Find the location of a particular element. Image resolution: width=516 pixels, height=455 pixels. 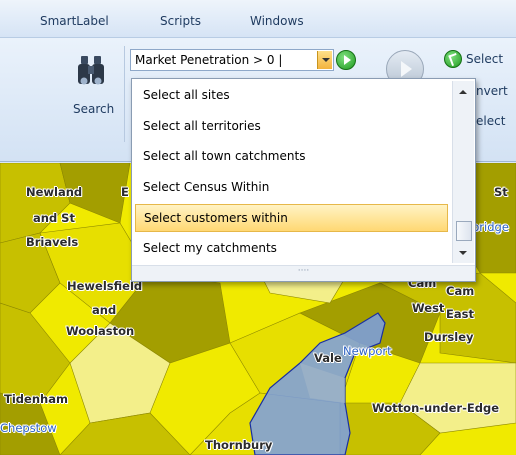

dropdown-item: Select all territories is located at coordinates (291, 127).